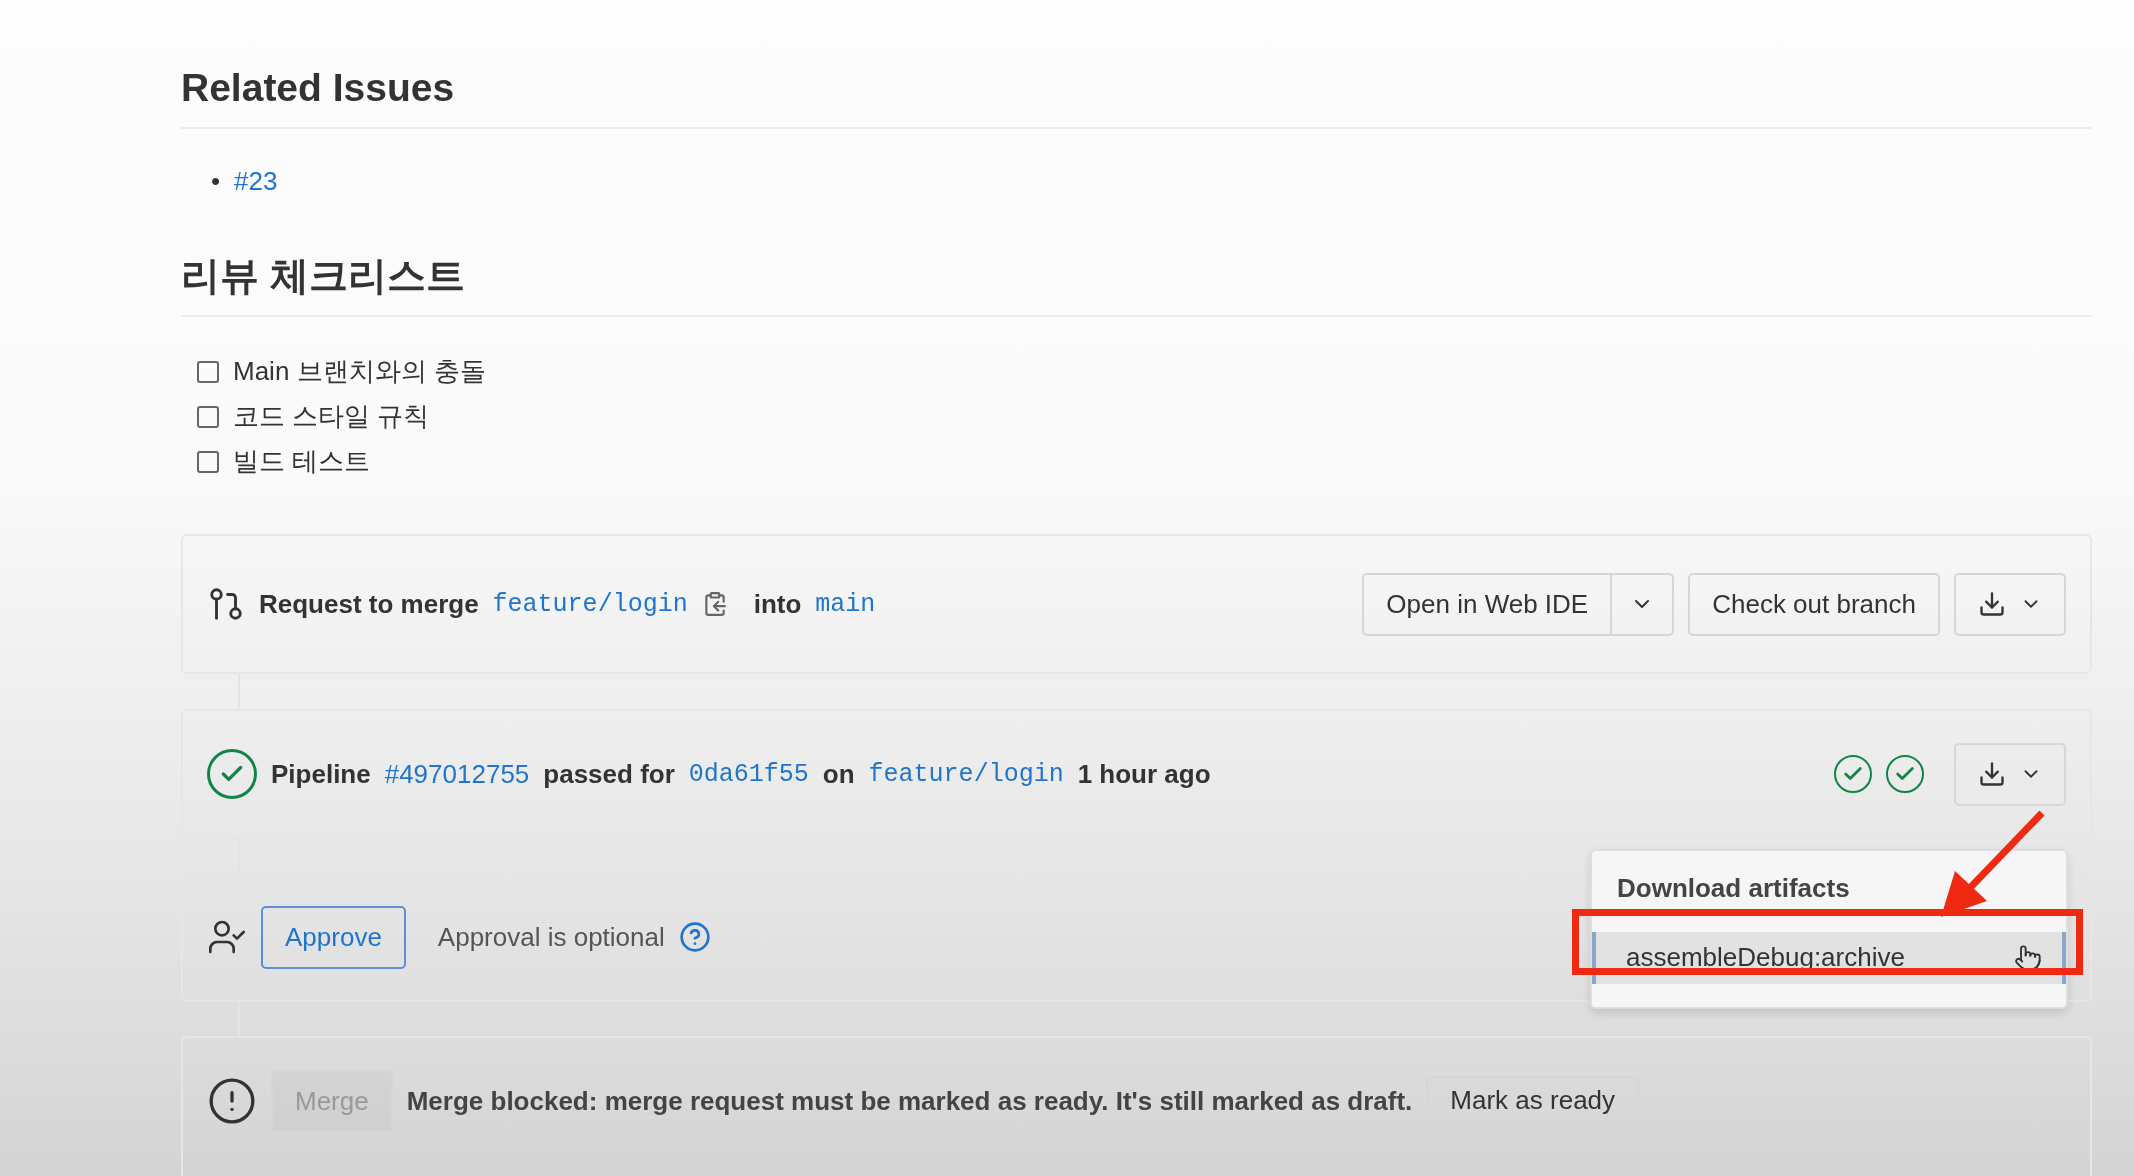 This screenshot has height=1176, width=2134. What do you see at coordinates (333, 937) in the screenshot?
I see `approve-button: Approve` at bounding box center [333, 937].